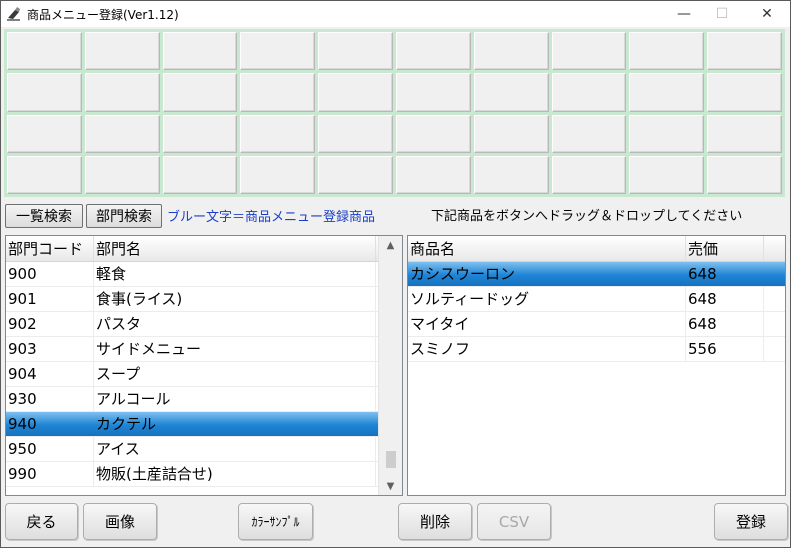 The image size is (791, 548). What do you see at coordinates (725, 349) in the screenshot?
I see `product-price-cell: 556` at bounding box center [725, 349].